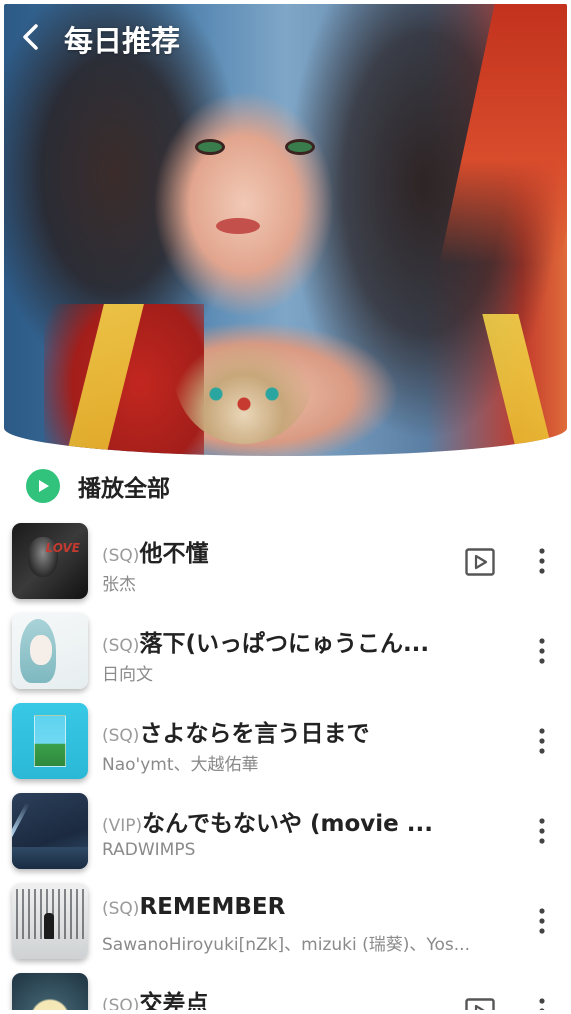 This screenshot has width=571, height=1014. I want to click on page-title: 每日推荐, so click(122, 41).